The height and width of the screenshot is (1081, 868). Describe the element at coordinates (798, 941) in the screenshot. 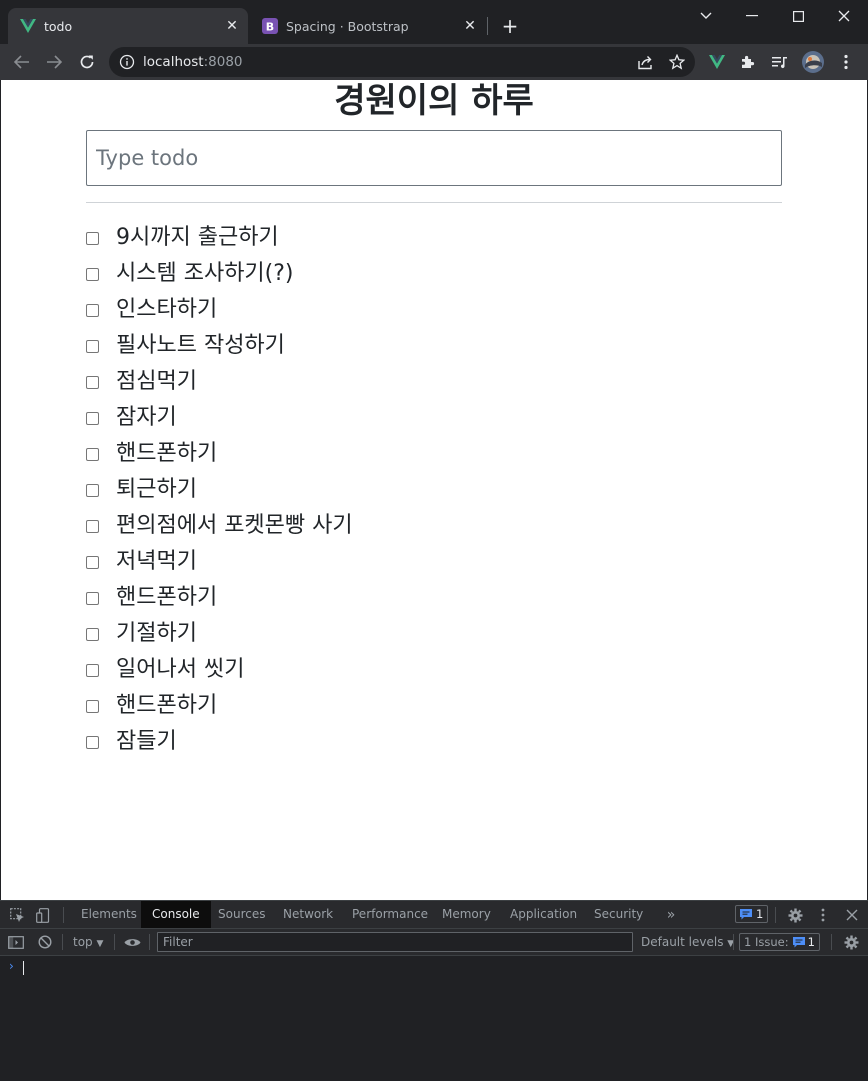

I see `issue-message-icon` at that location.